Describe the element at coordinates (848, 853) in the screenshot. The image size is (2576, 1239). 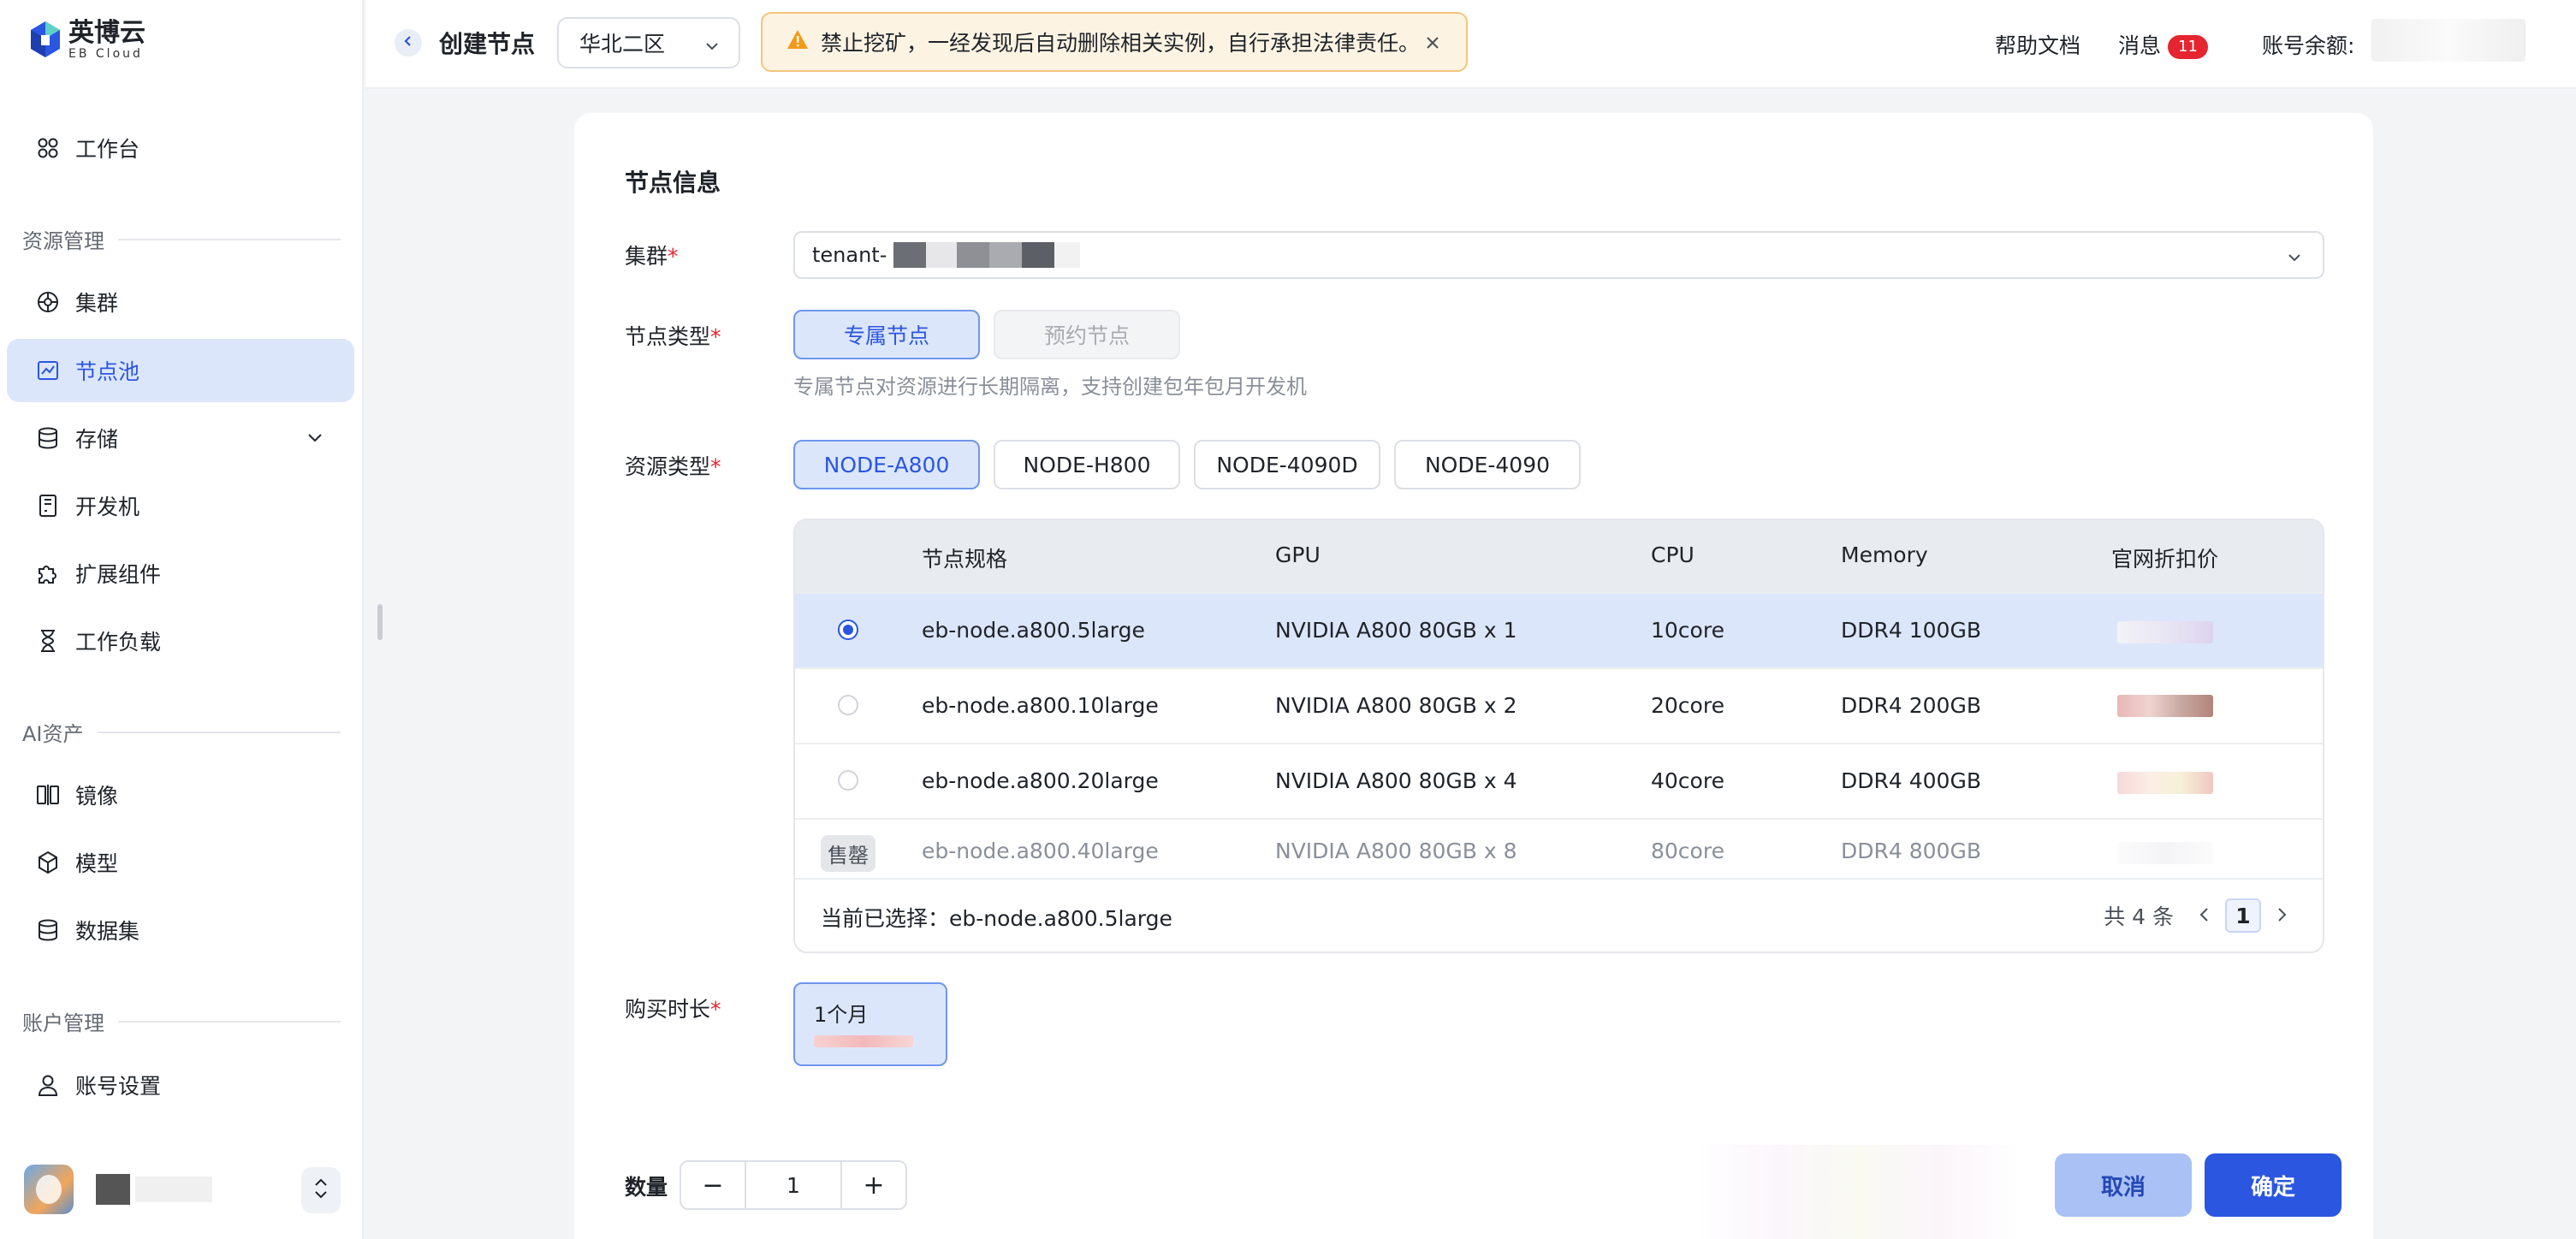
I see `soldout-badge: 售罄` at that location.